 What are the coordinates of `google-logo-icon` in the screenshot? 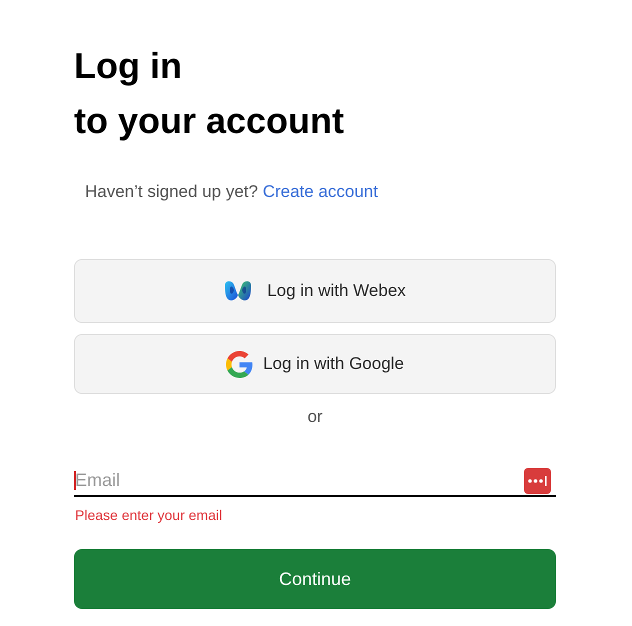 It's located at (240, 364).